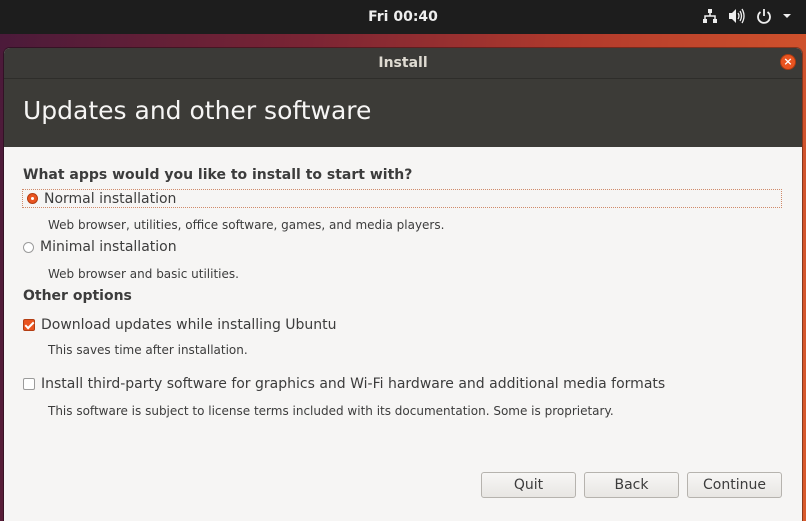 This screenshot has width=806, height=521. I want to click on window-title: Install, so click(403, 63).